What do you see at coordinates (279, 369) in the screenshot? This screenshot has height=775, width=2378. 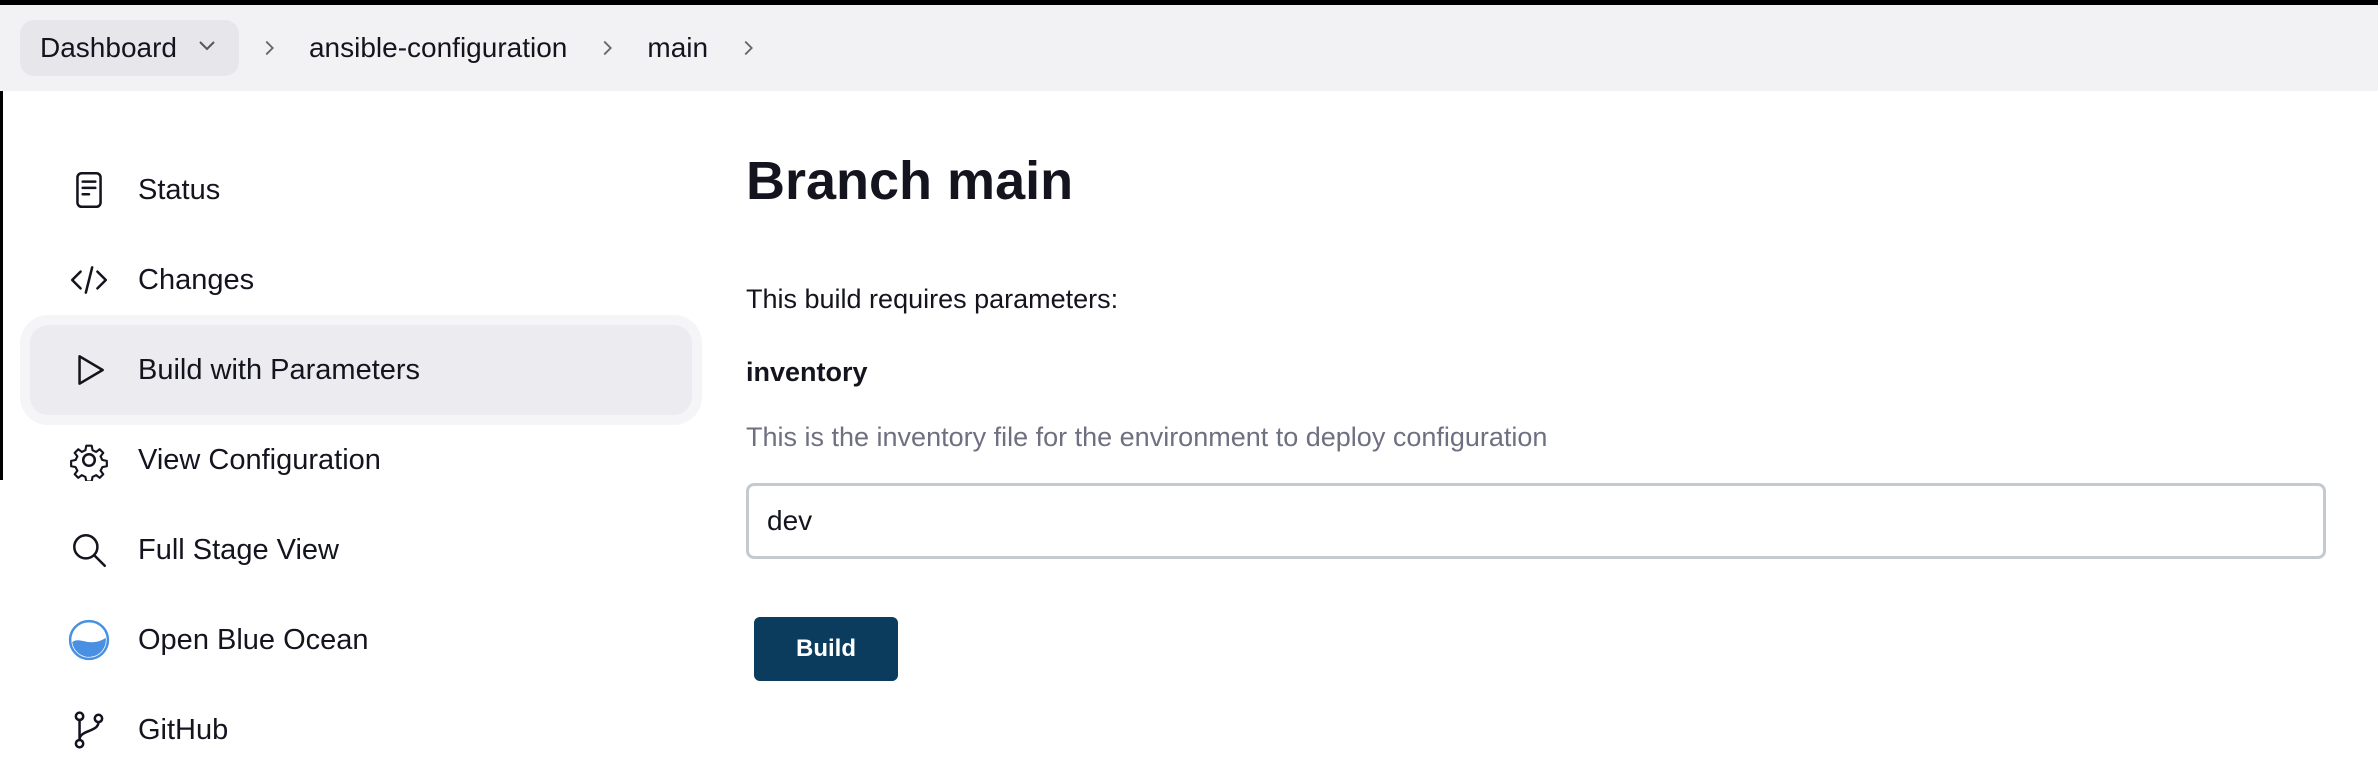 I see `sidebar-item-label: Build with Parameters` at bounding box center [279, 369].